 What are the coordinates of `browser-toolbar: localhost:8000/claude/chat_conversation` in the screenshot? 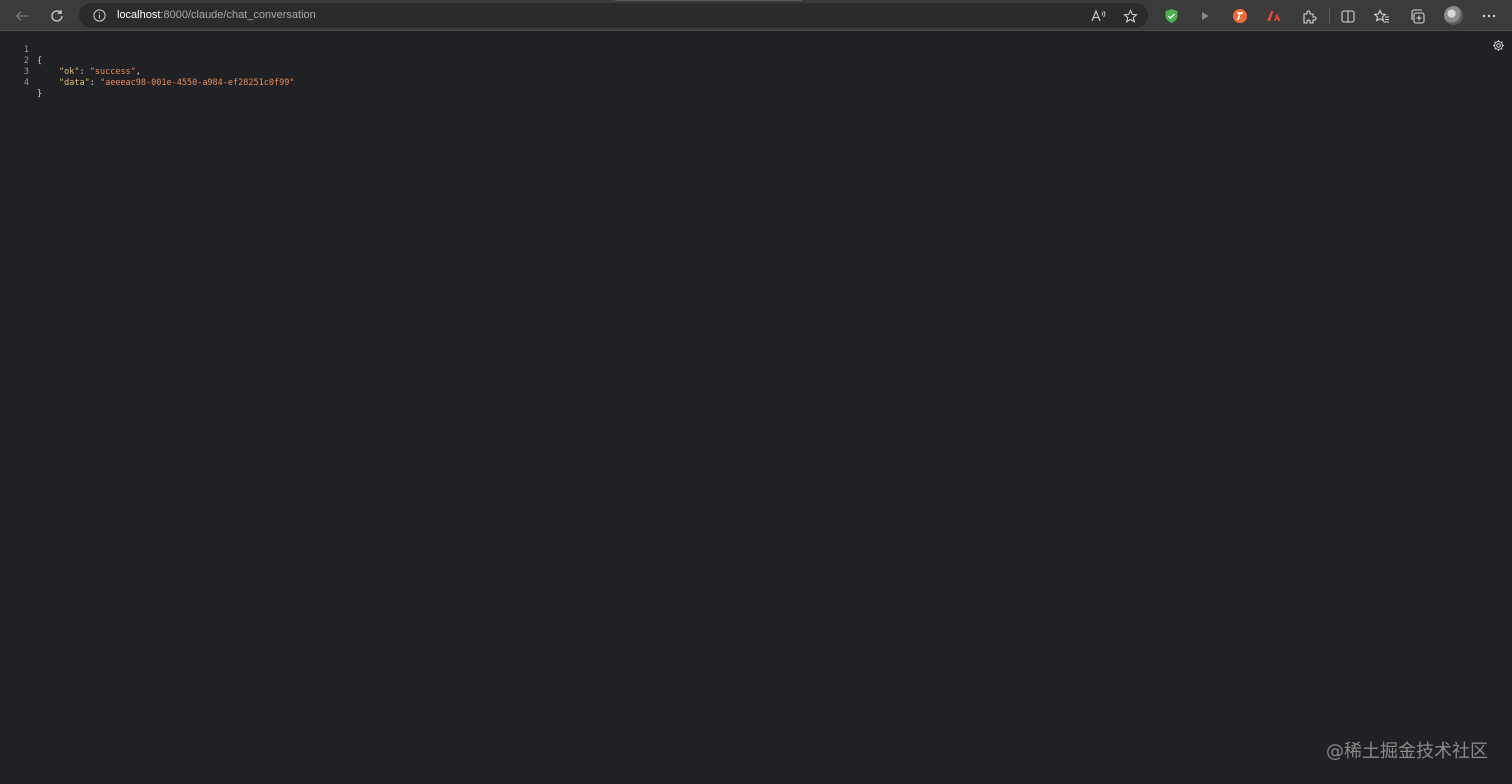 It's located at (756, 15).